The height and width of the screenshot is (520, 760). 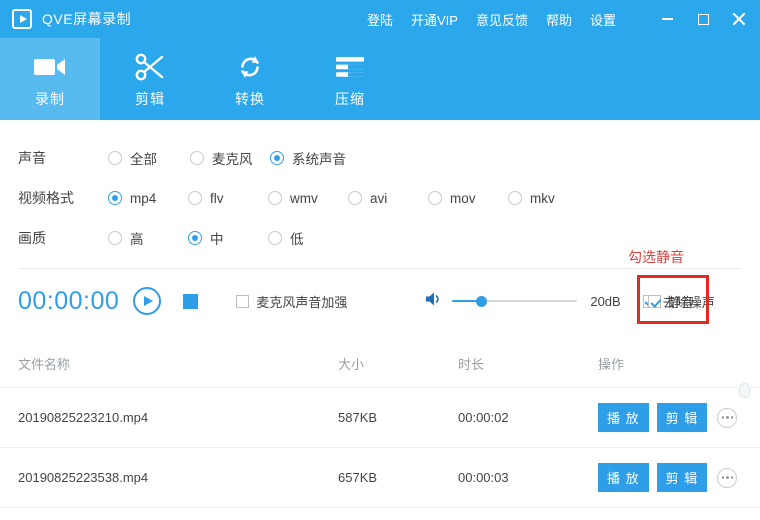 What do you see at coordinates (69, 300) in the screenshot?
I see `recording-timer: 00:00:00` at bounding box center [69, 300].